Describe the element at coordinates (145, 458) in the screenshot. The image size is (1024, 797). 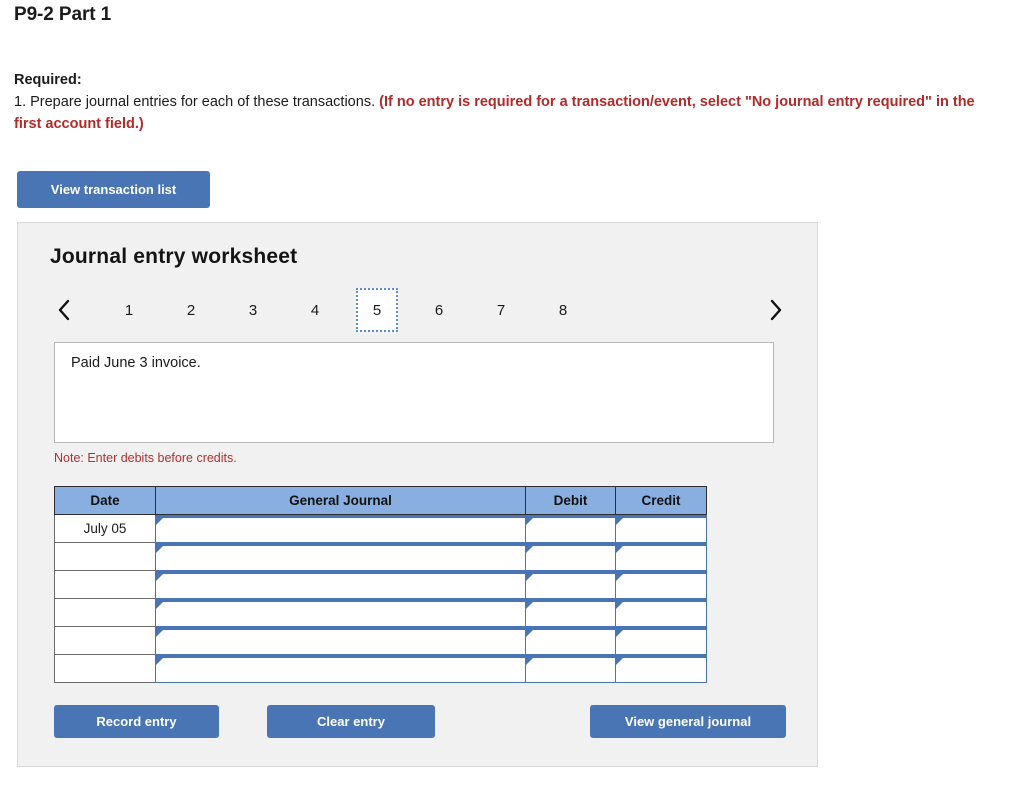
I see `debits-before-credits-note: Note: Enter debits before credits.` at that location.